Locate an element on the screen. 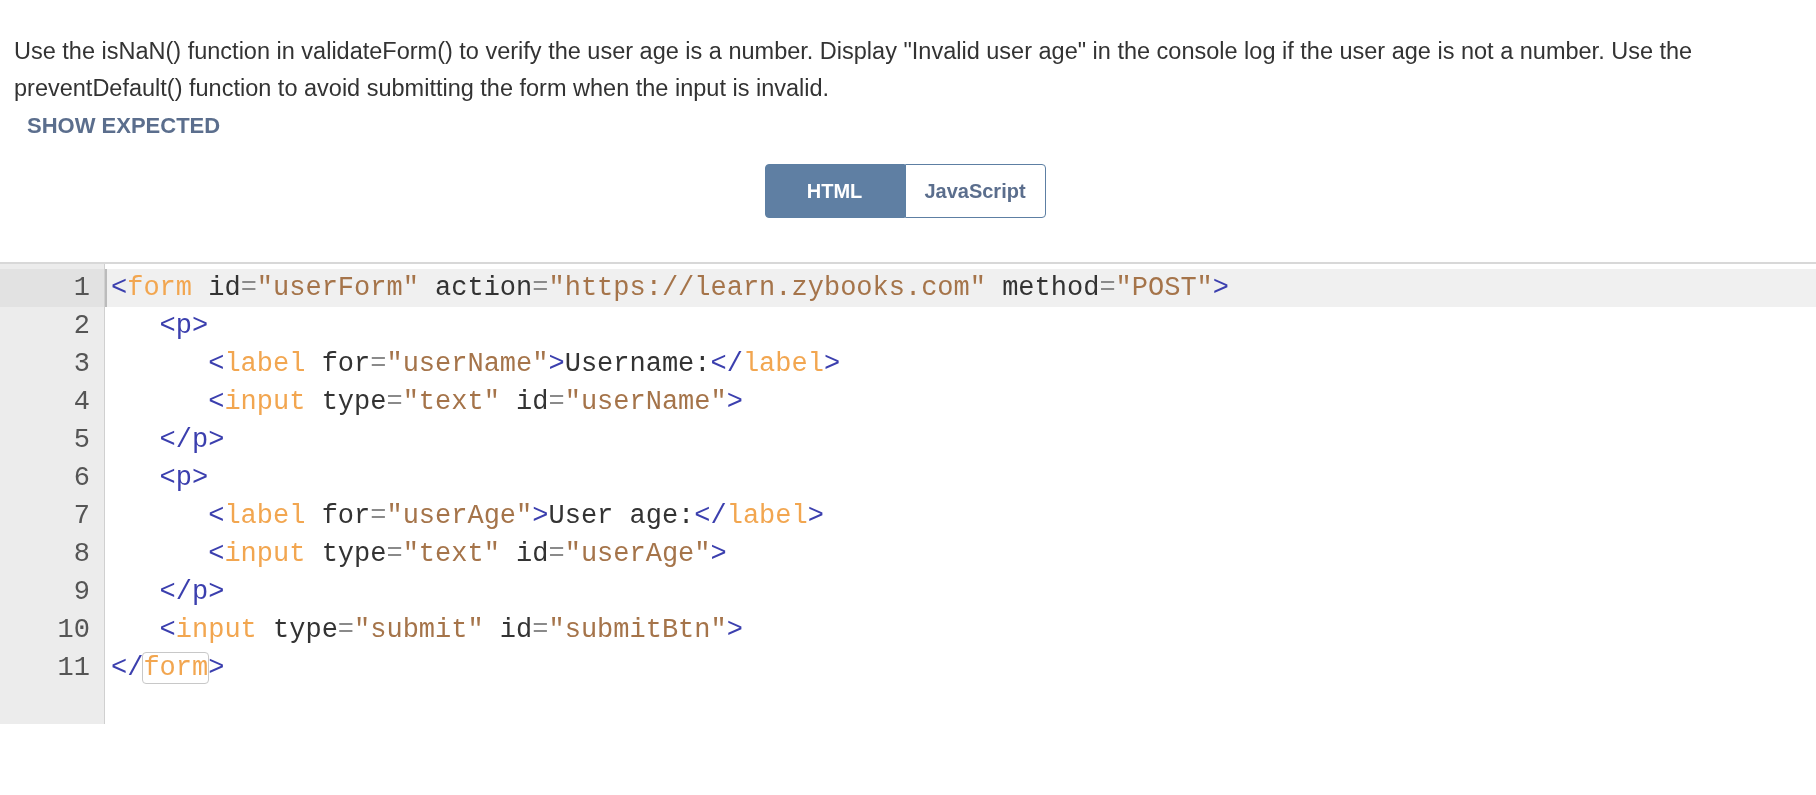 The image size is (1816, 795). line-number: 9 is located at coordinates (81, 592).